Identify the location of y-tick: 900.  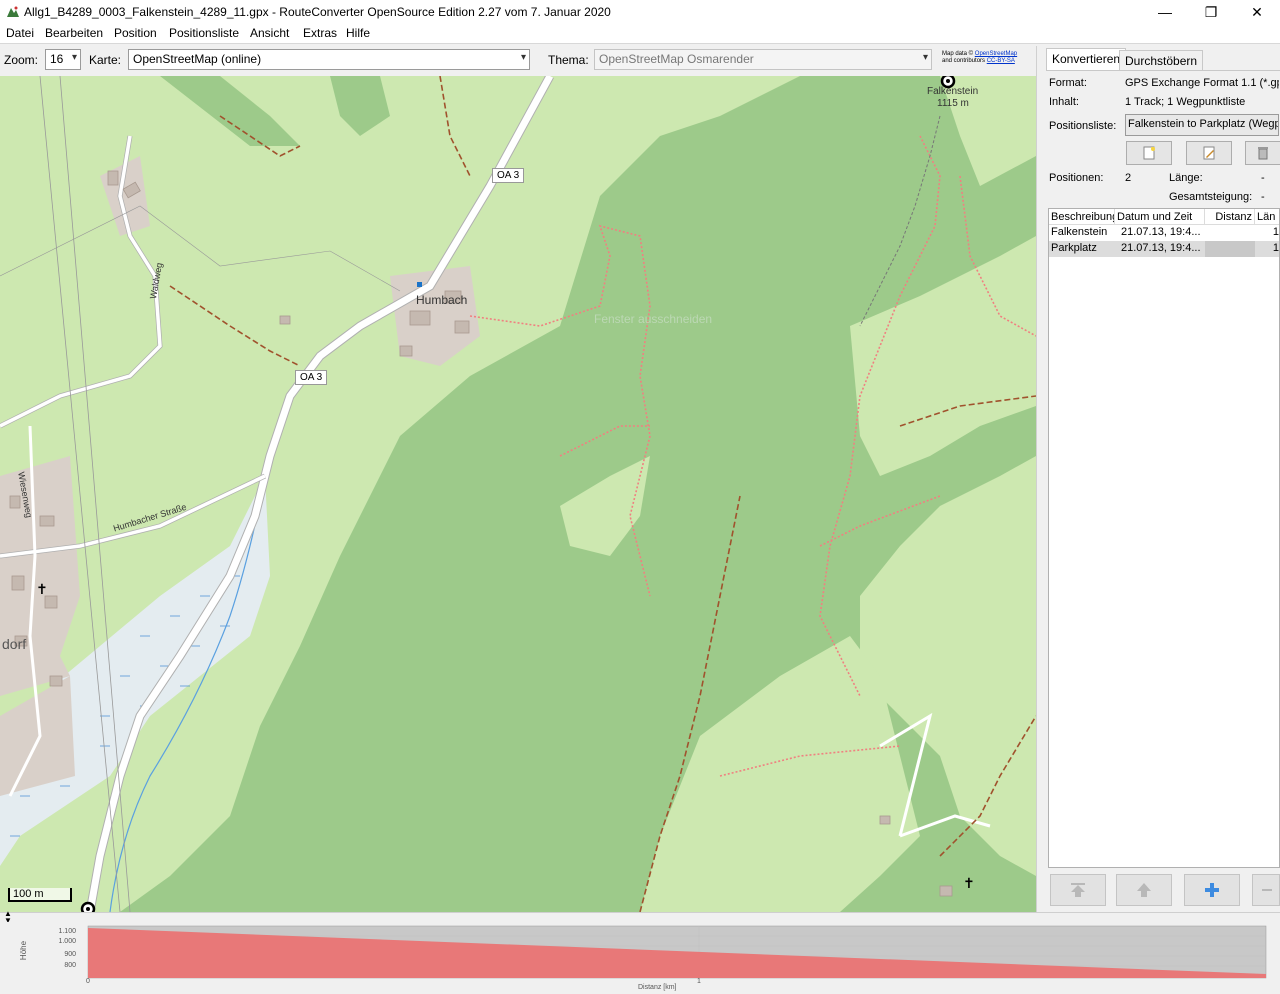
(70, 954).